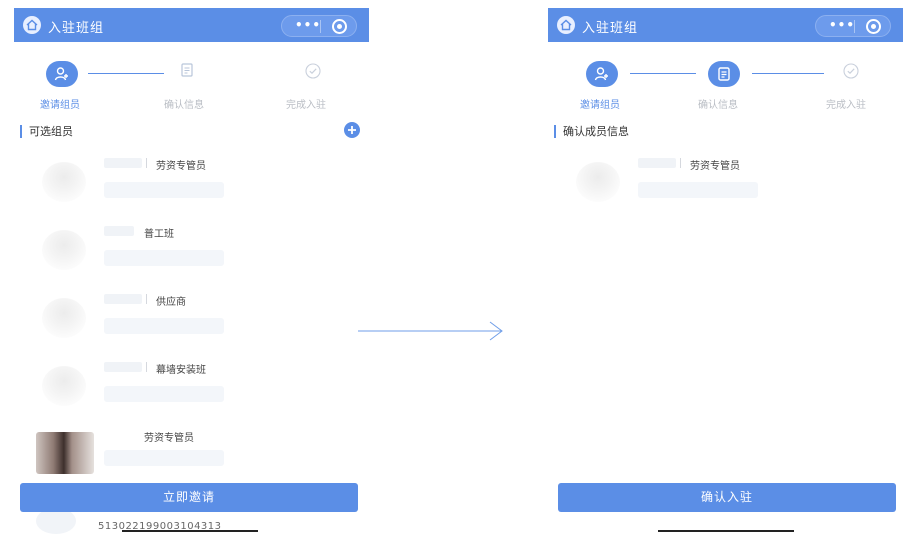 The height and width of the screenshot is (534, 904). Describe the element at coordinates (352, 130) in the screenshot. I see `add-icon` at that location.